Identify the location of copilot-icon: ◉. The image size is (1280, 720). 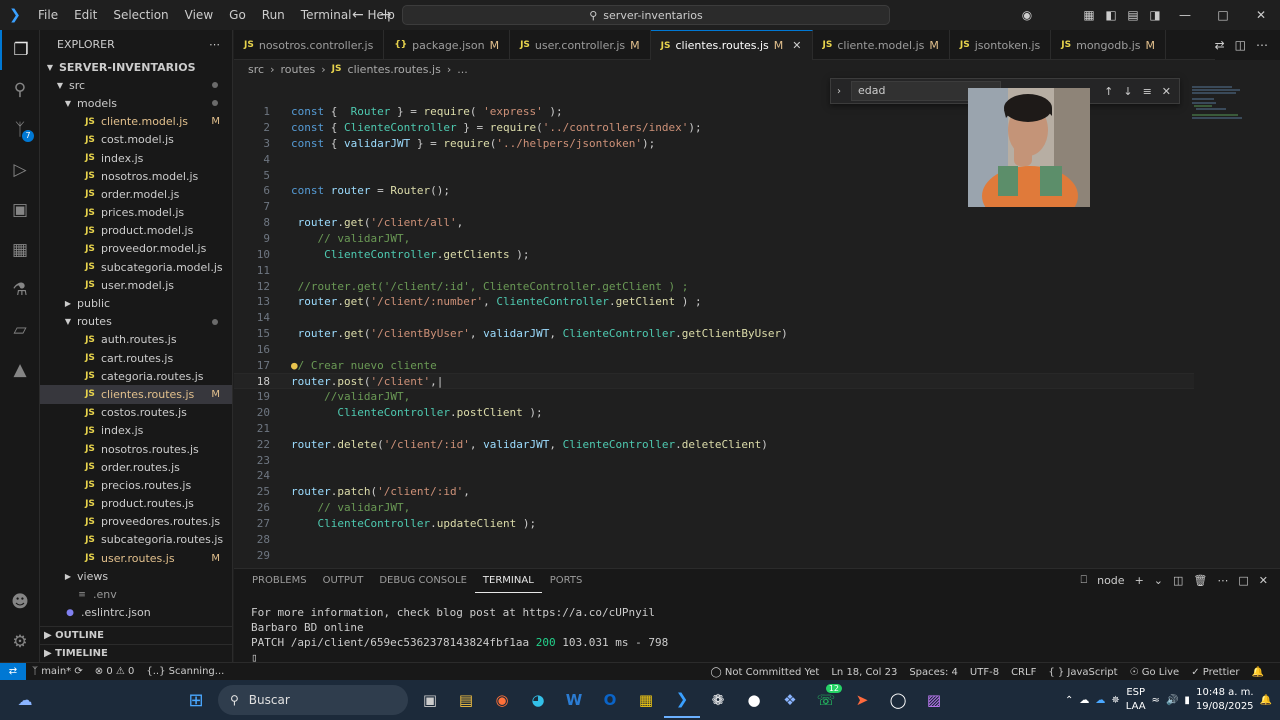
(1027, 15).